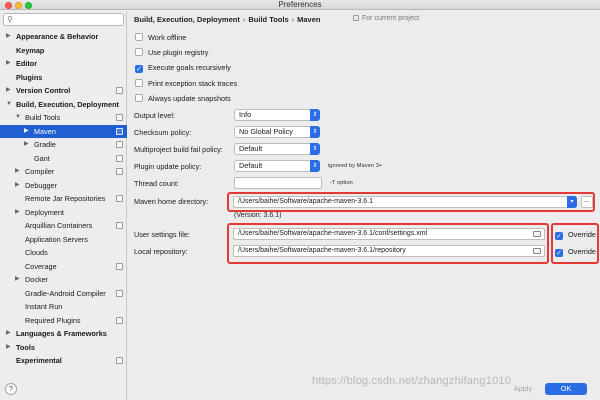 This screenshot has width=600, height=400. What do you see at coordinates (258, 215) in the screenshot?
I see `maven-version-label: (Version: 3.6.1)` at bounding box center [258, 215].